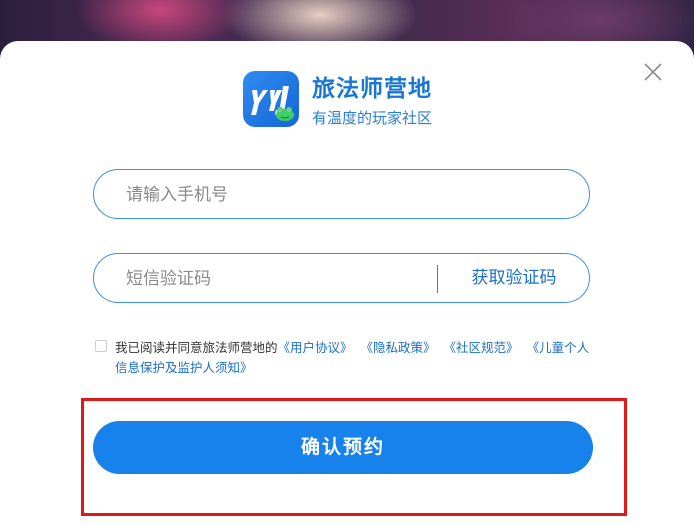 This screenshot has height=525, width=694. What do you see at coordinates (372, 89) in the screenshot?
I see `brand-title: 旅法师营地` at bounding box center [372, 89].